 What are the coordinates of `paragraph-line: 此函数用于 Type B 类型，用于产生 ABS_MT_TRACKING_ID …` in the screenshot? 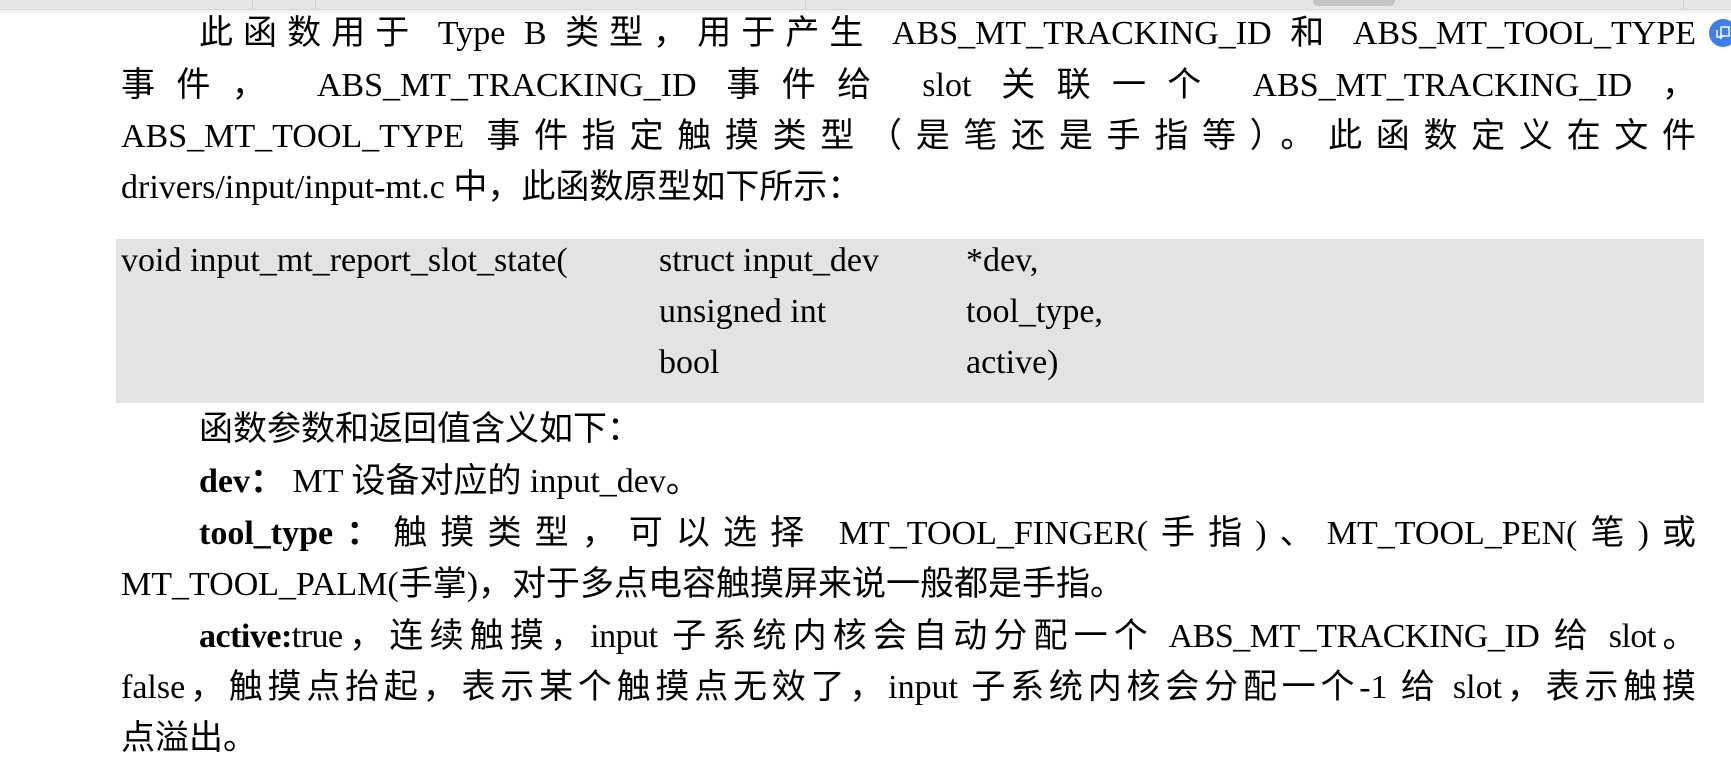 It's located at (947, 33).